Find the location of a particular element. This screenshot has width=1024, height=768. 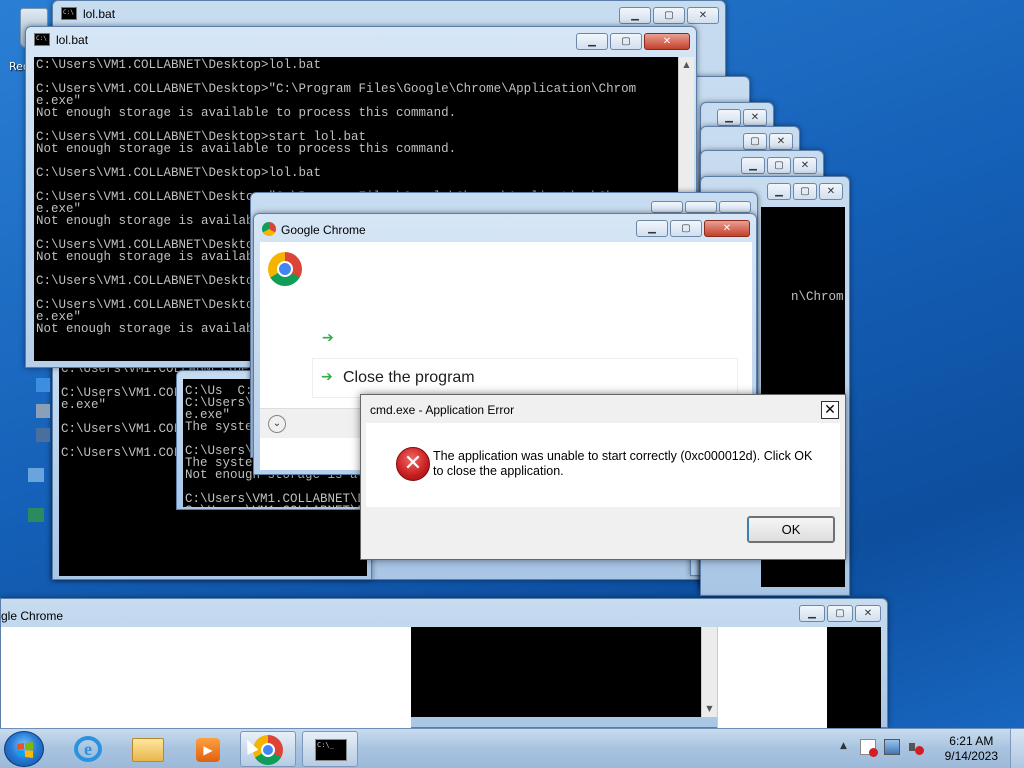

close-button is located at coordinates (735, 207).